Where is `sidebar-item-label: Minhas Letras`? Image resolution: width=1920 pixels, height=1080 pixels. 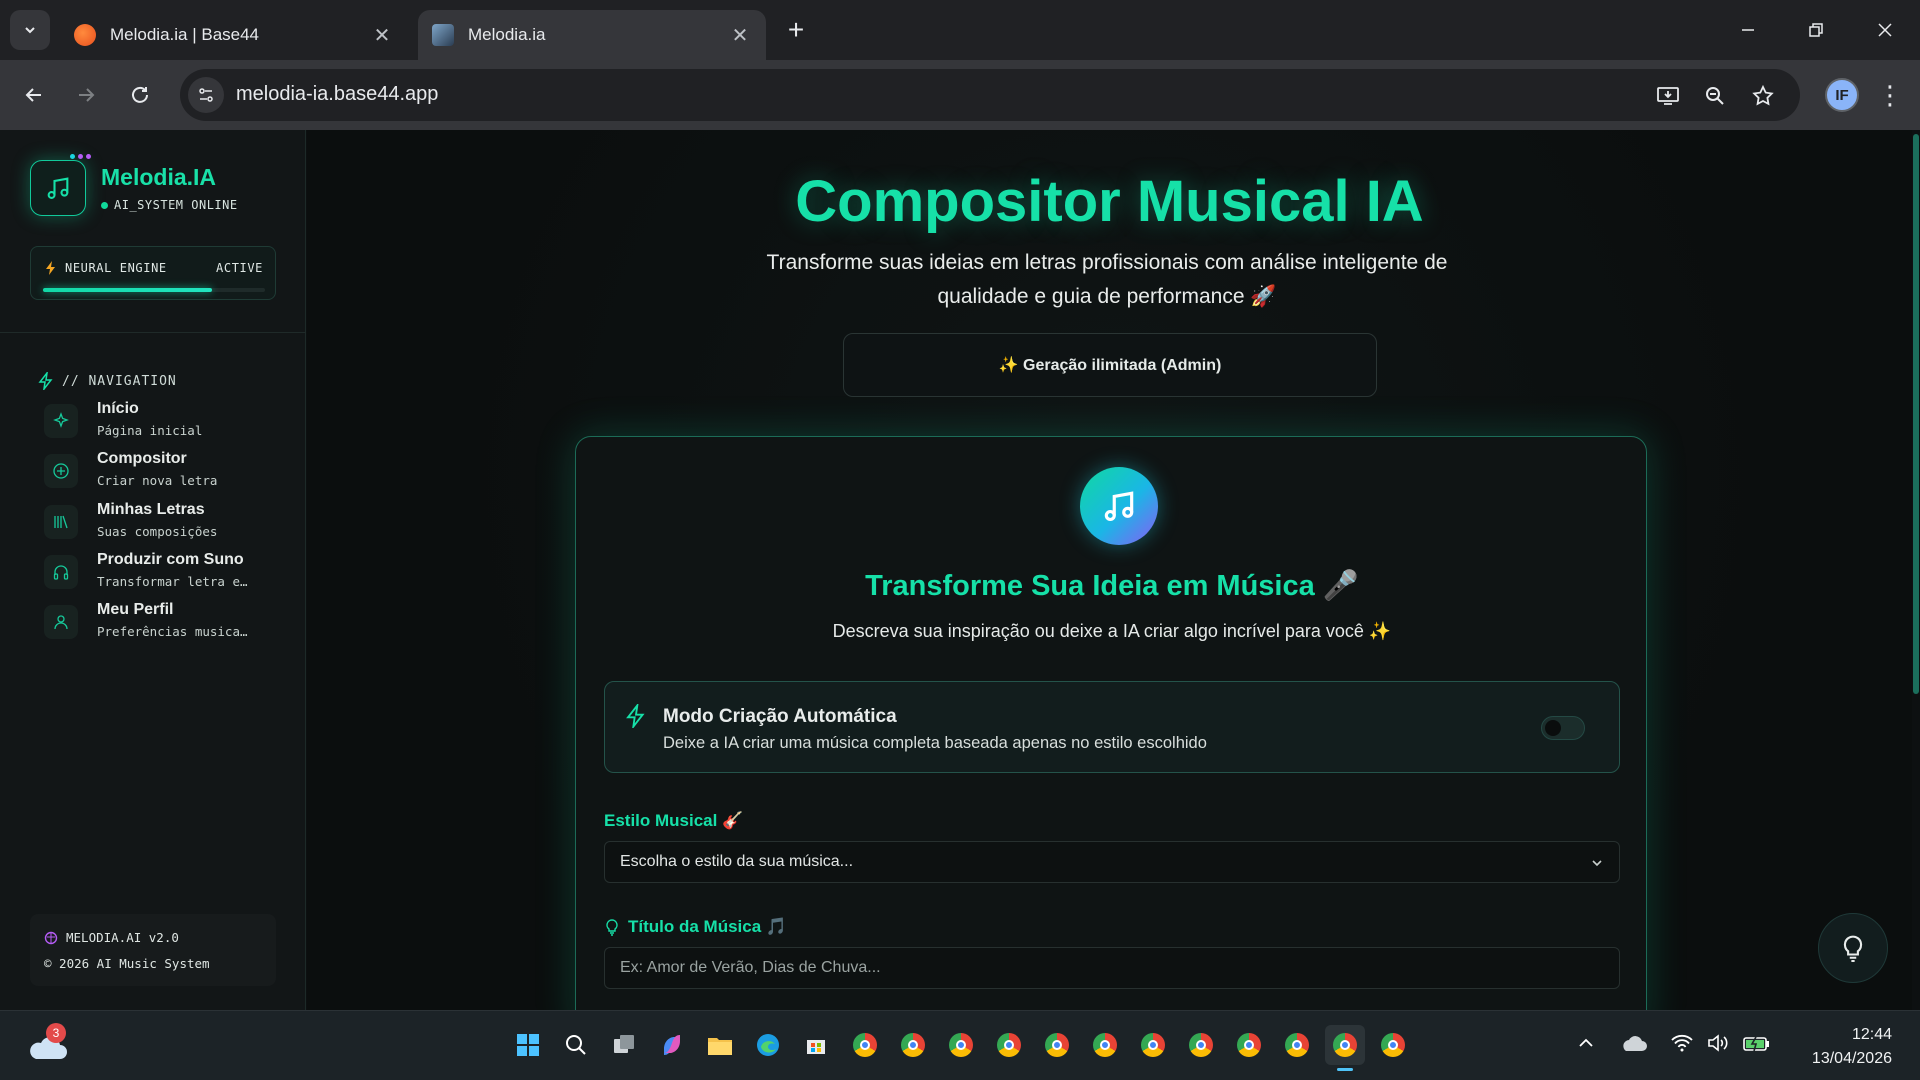 sidebar-item-label: Minhas Letras is located at coordinates (151, 509).